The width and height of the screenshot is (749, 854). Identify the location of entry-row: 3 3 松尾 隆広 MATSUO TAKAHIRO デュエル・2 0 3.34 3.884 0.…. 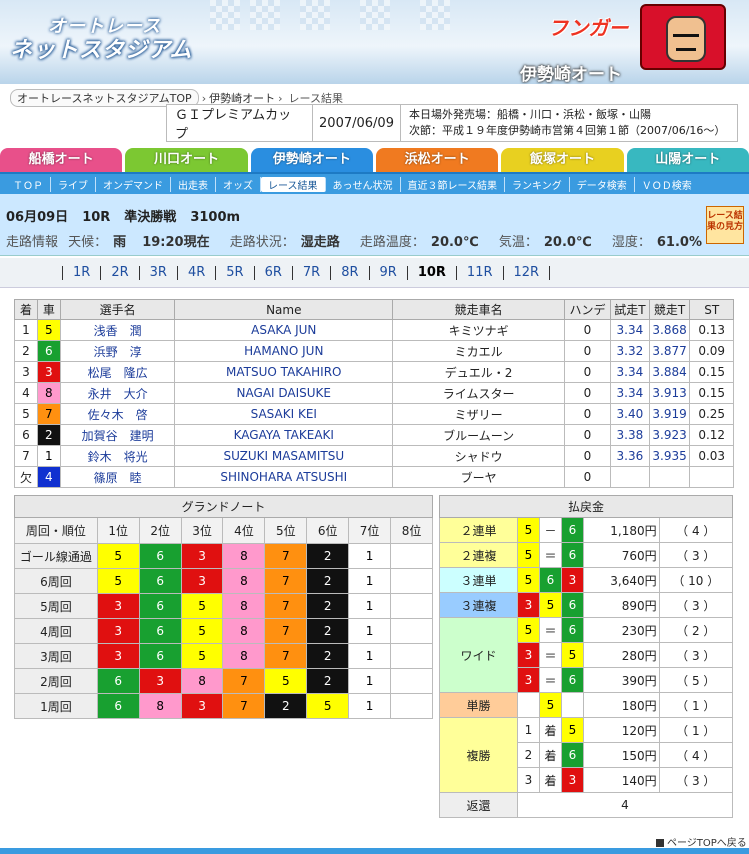
(374, 372).